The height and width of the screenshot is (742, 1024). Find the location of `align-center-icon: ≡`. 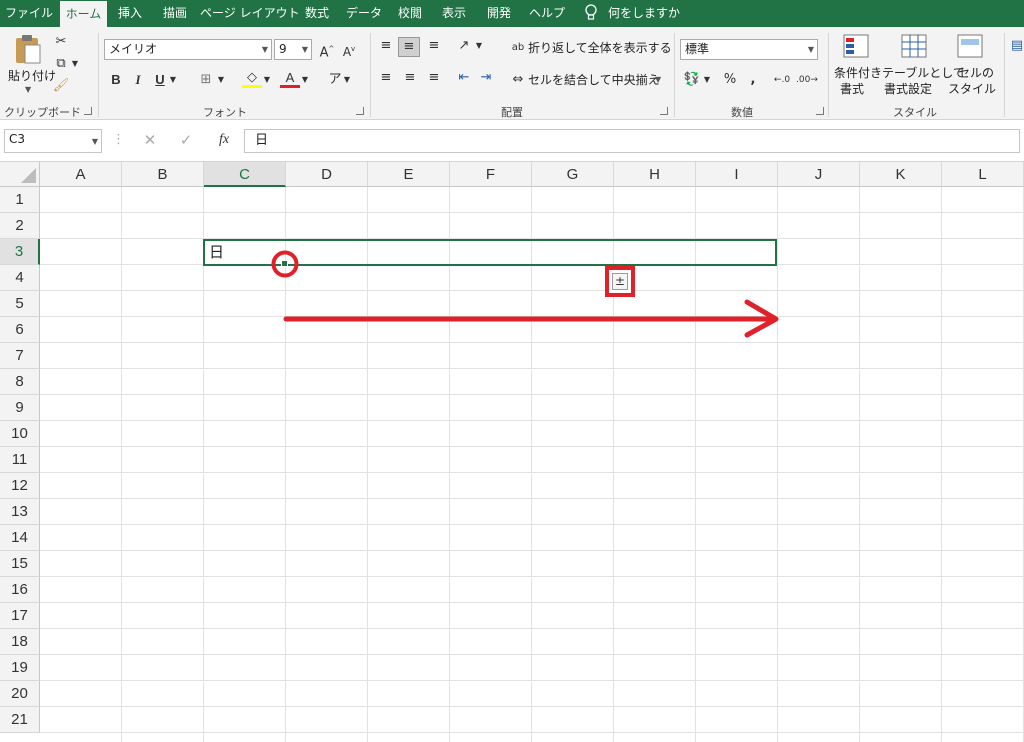

align-center-icon: ≡ is located at coordinates (410, 78).